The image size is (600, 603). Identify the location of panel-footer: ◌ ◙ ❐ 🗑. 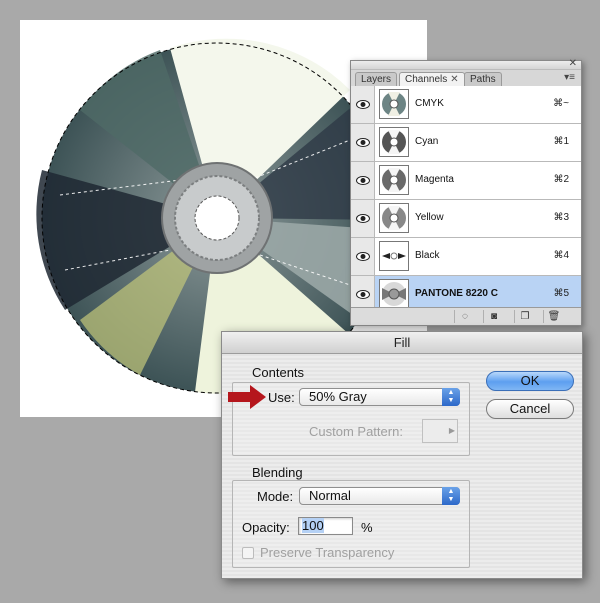
(466, 316).